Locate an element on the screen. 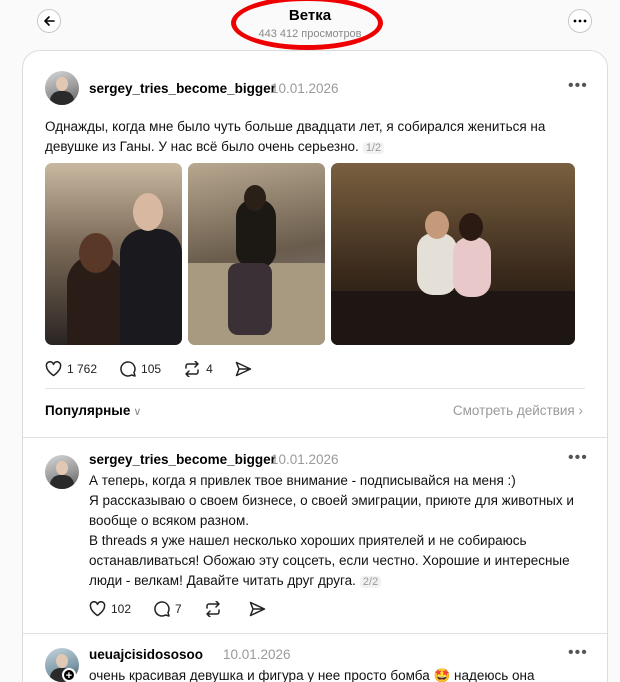 This screenshot has height=682, width=620. like-button: 102 is located at coordinates (110, 608).